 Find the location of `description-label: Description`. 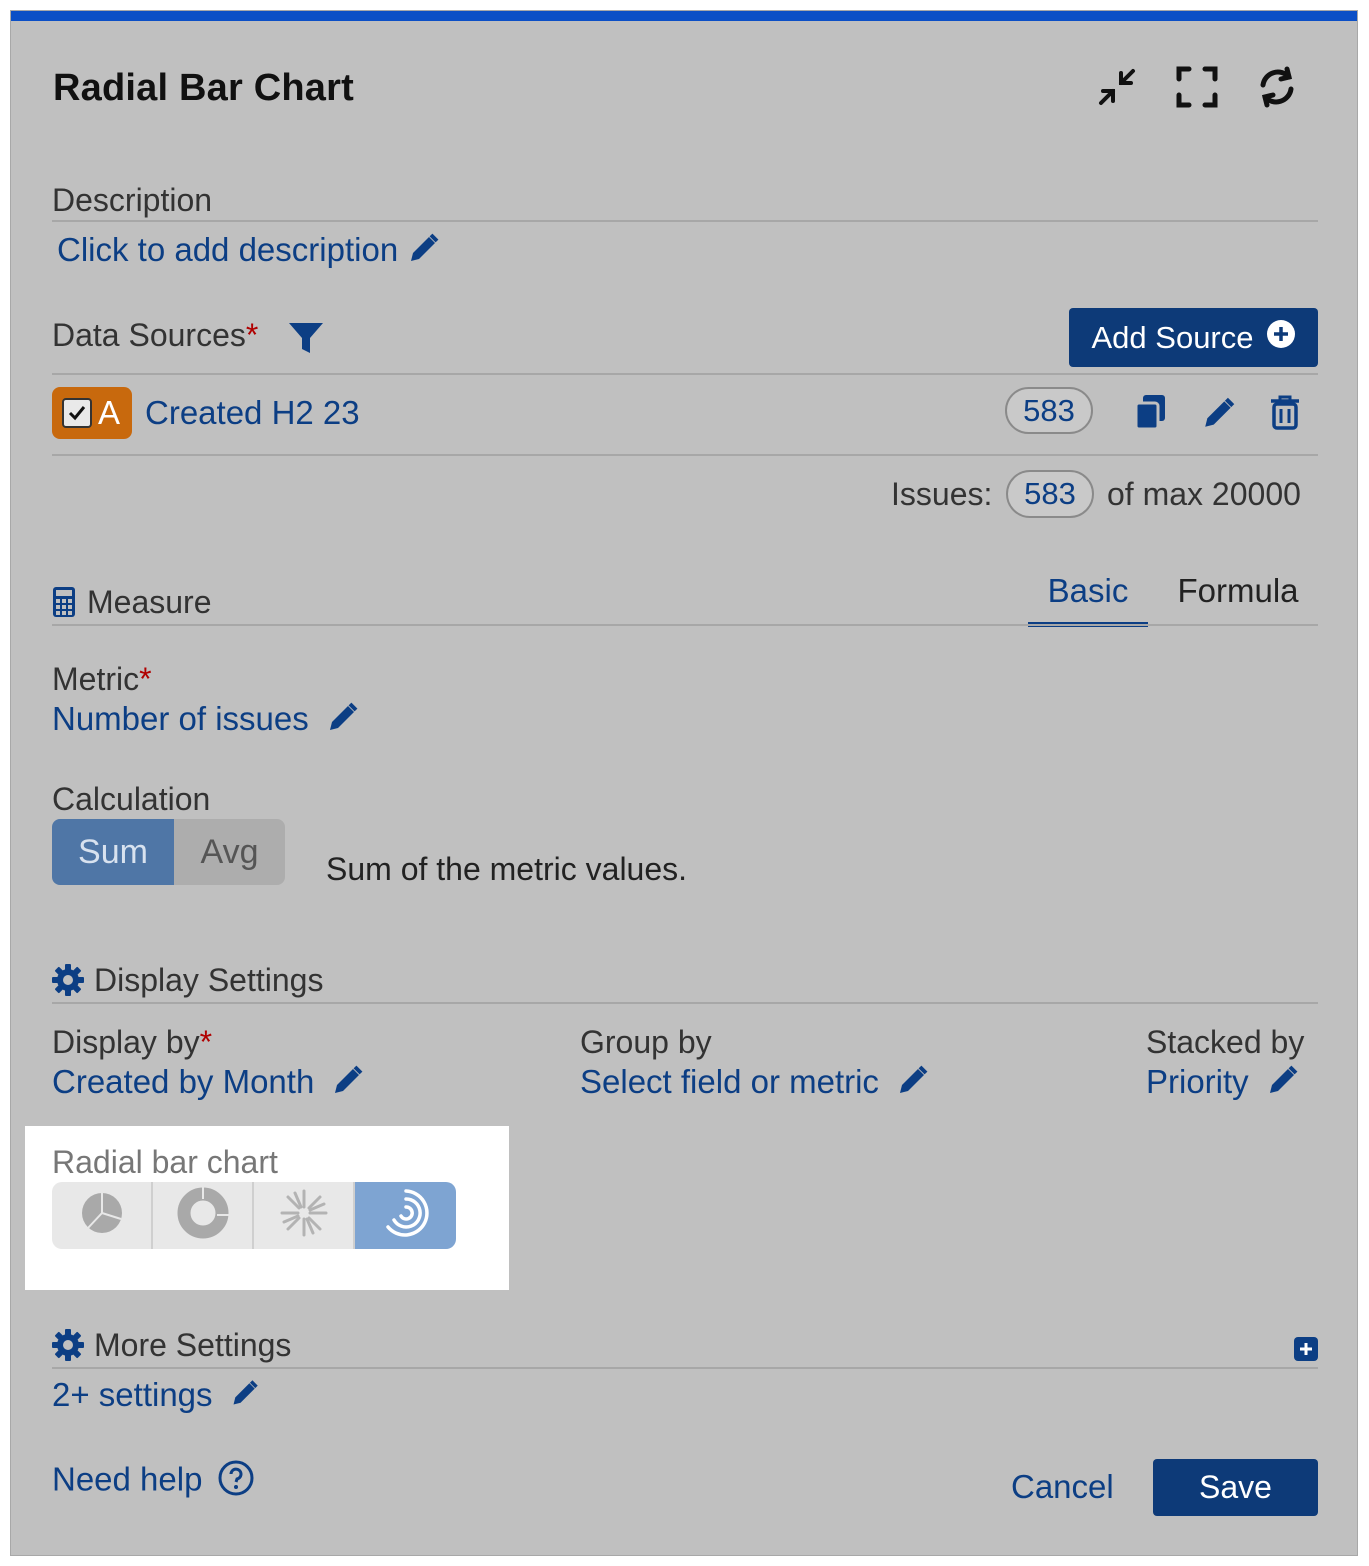

description-label: Description is located at coordinates (132, 200).